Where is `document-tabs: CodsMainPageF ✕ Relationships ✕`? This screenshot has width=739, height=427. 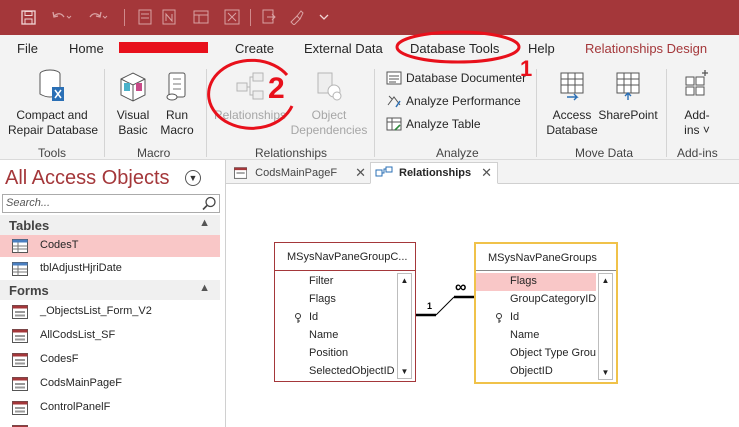
document-tabs: CodsMainPageF ✕ Relationships ✕ is located at coordinates (482, 172).